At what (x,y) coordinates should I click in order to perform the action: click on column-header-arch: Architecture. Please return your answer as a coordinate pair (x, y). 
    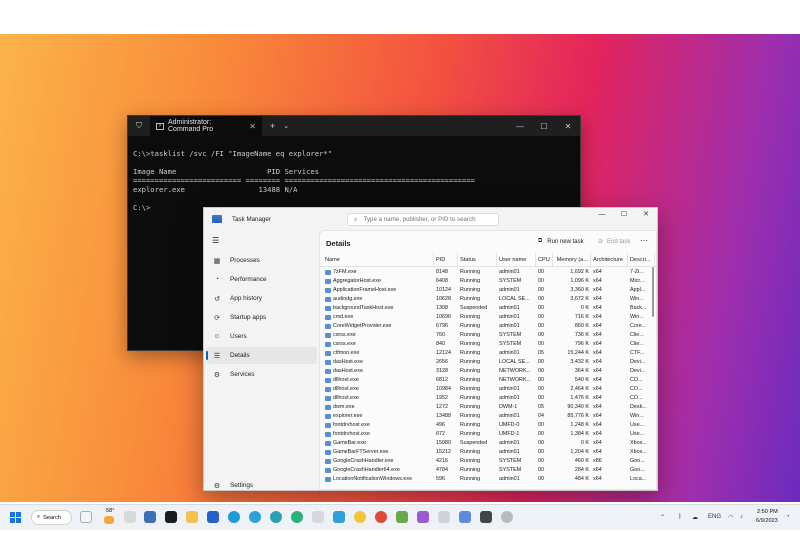
    Looking at the image, I should click on (609, 260).